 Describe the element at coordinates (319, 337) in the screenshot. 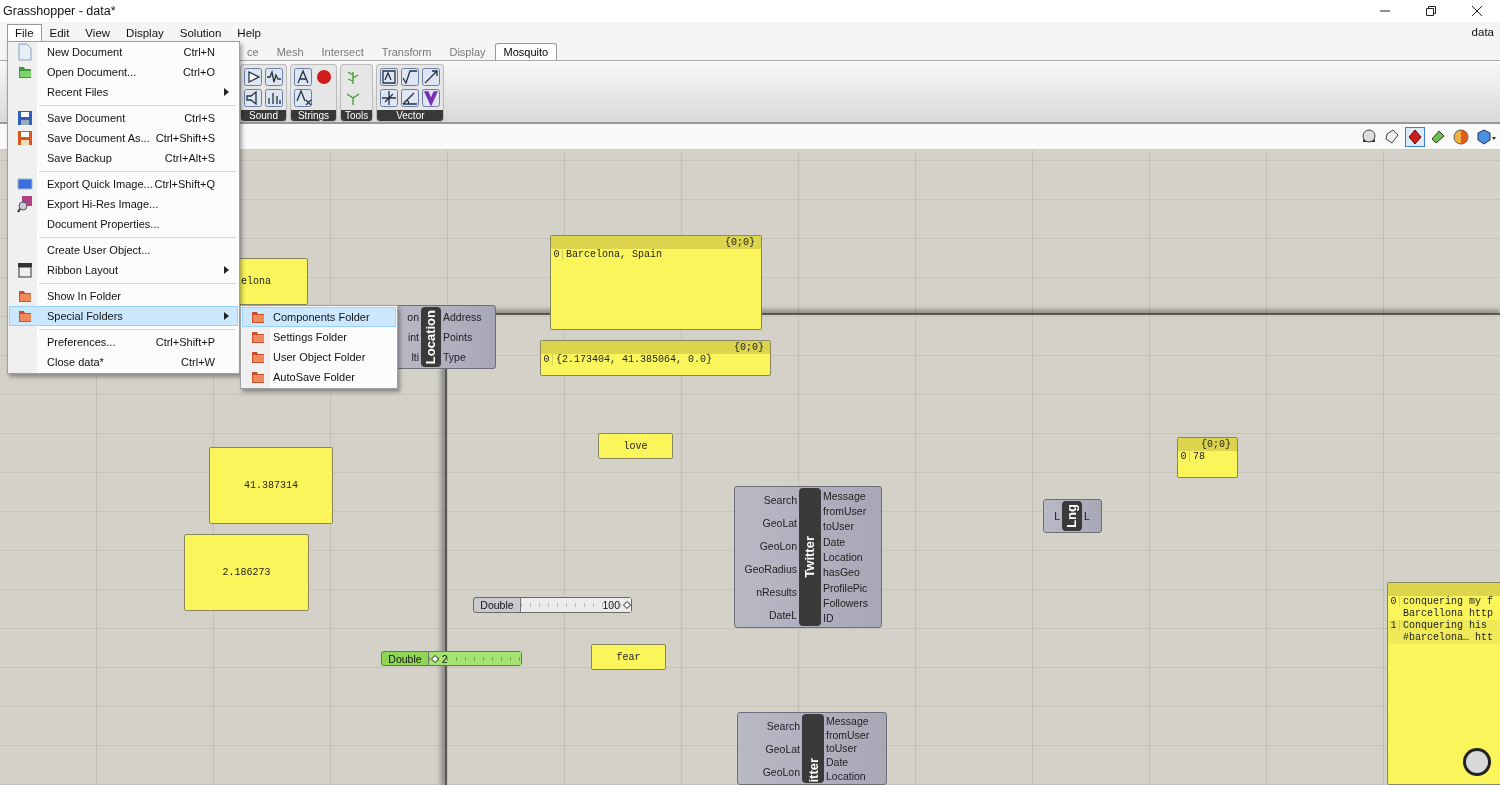

I see `menu-item: Settings Folder` at that location.